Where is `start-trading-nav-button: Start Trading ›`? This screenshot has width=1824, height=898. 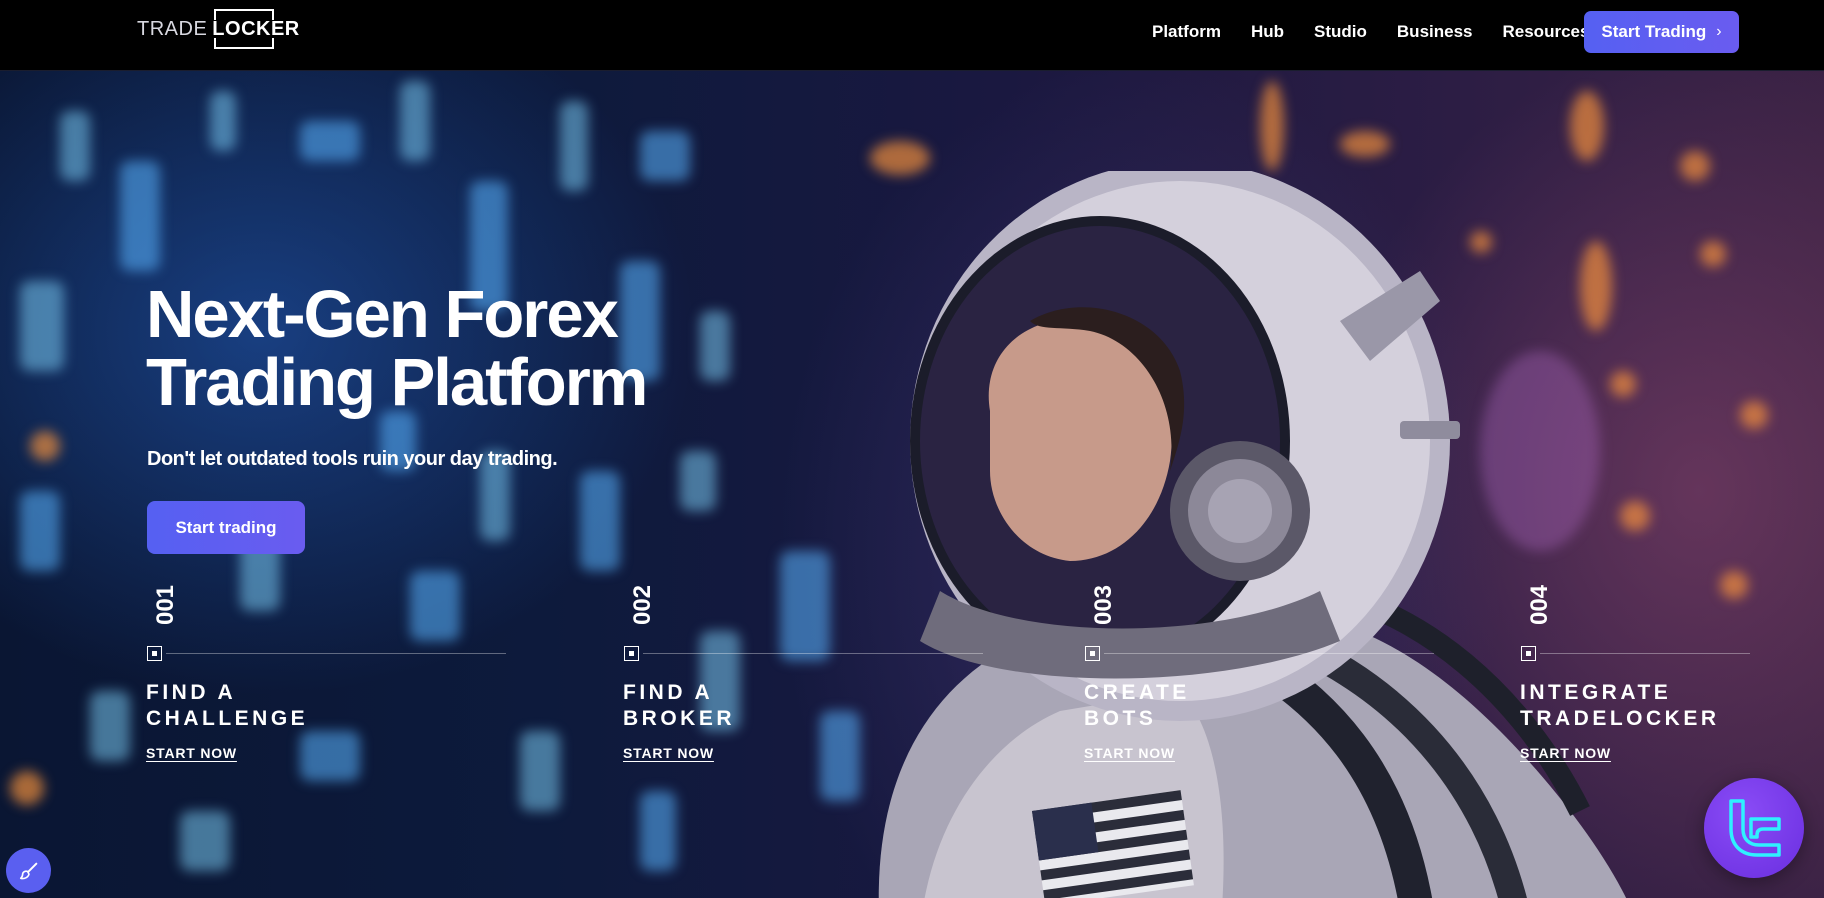
start-trading-nav-button: Start Trading › is located at coordinates (1661, 32).